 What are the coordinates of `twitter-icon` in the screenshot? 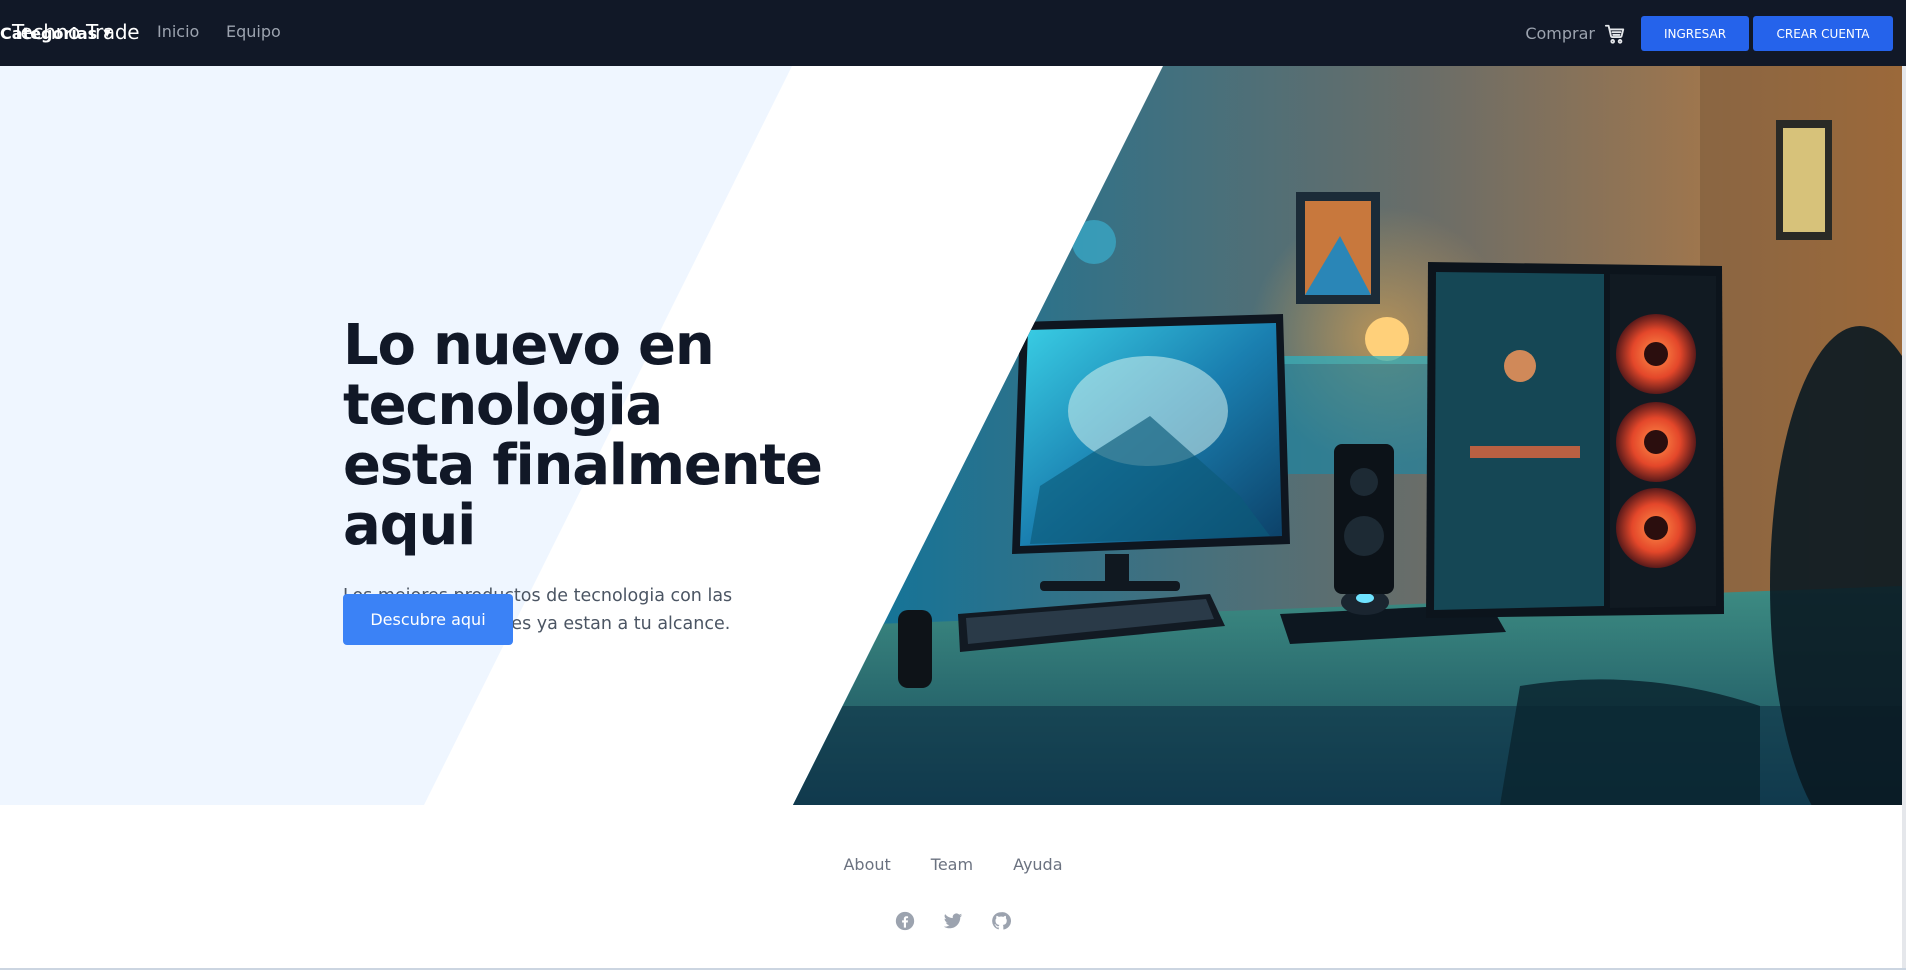 It's located at (953, 921).